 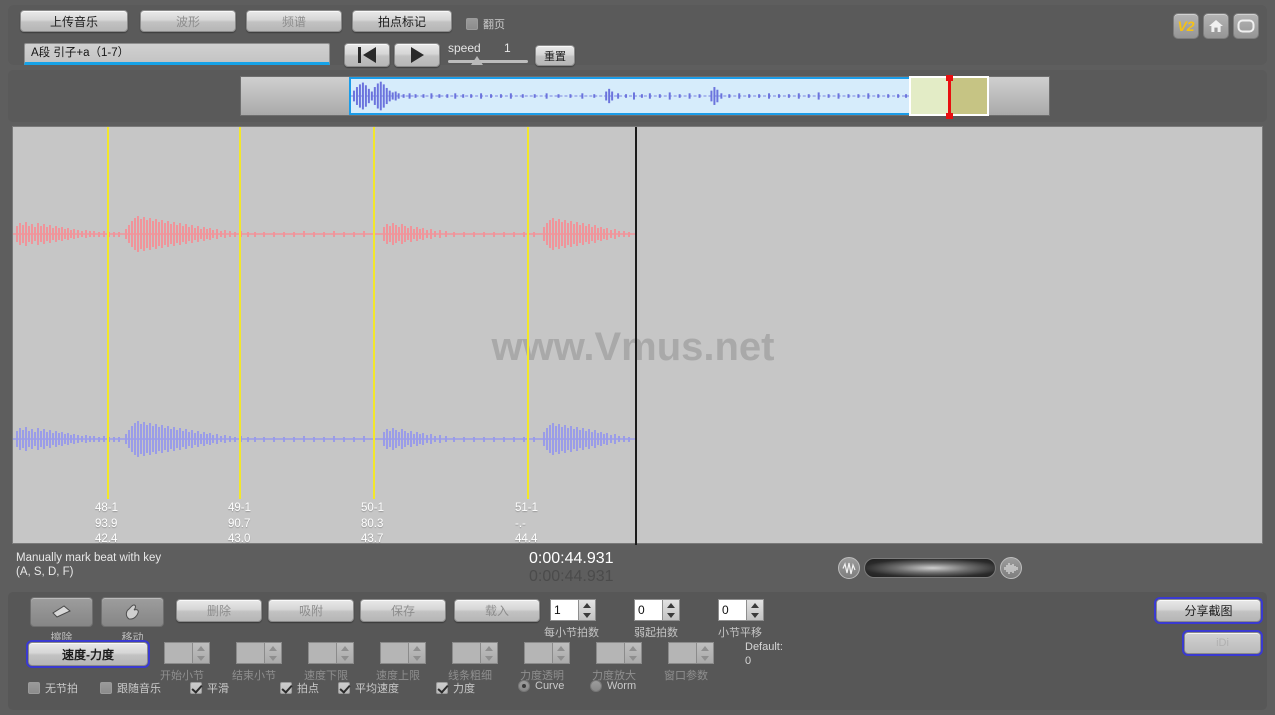 What do you see at coordinates (311, 610) in the screenshot?
I see `snap-button: 吸附` at bounding box center [311, 610].